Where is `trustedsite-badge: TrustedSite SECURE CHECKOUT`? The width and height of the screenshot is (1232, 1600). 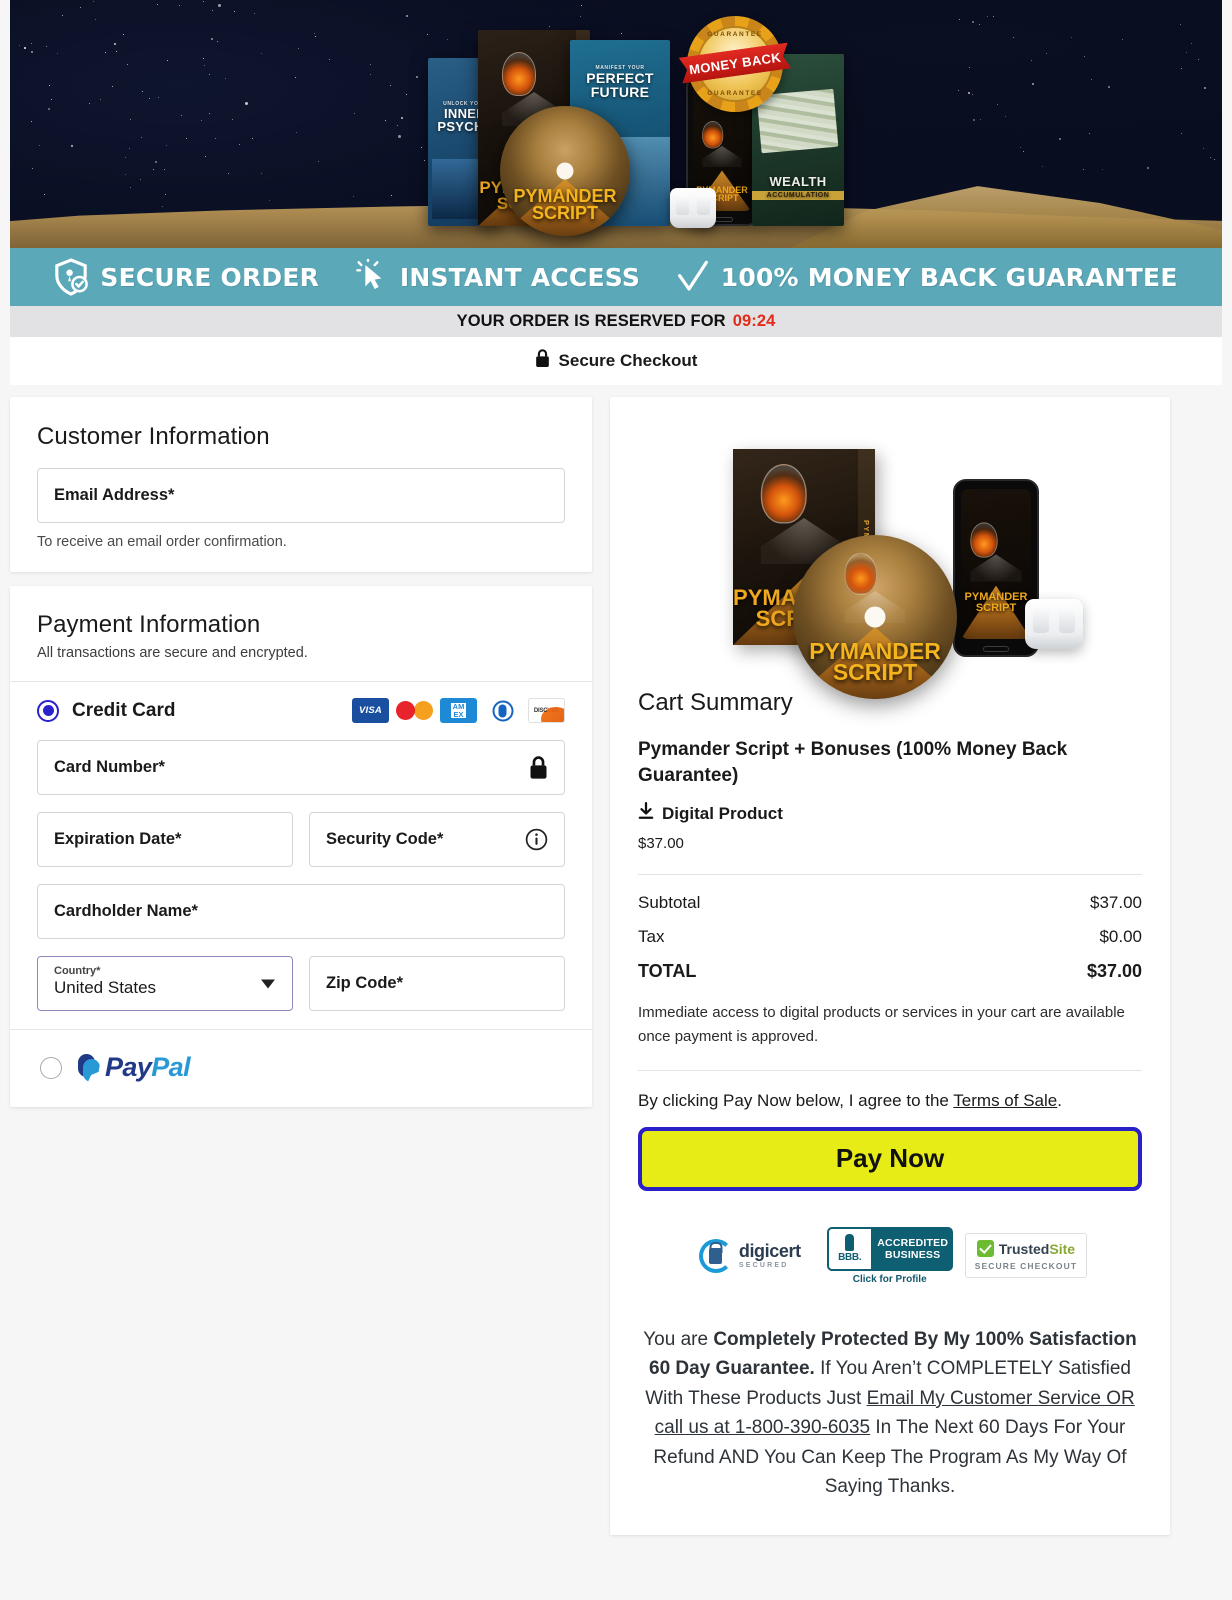
trustedsite-badge: TrustedSite SECURE CHECKOUT is located at coordinates (1026, 1256).